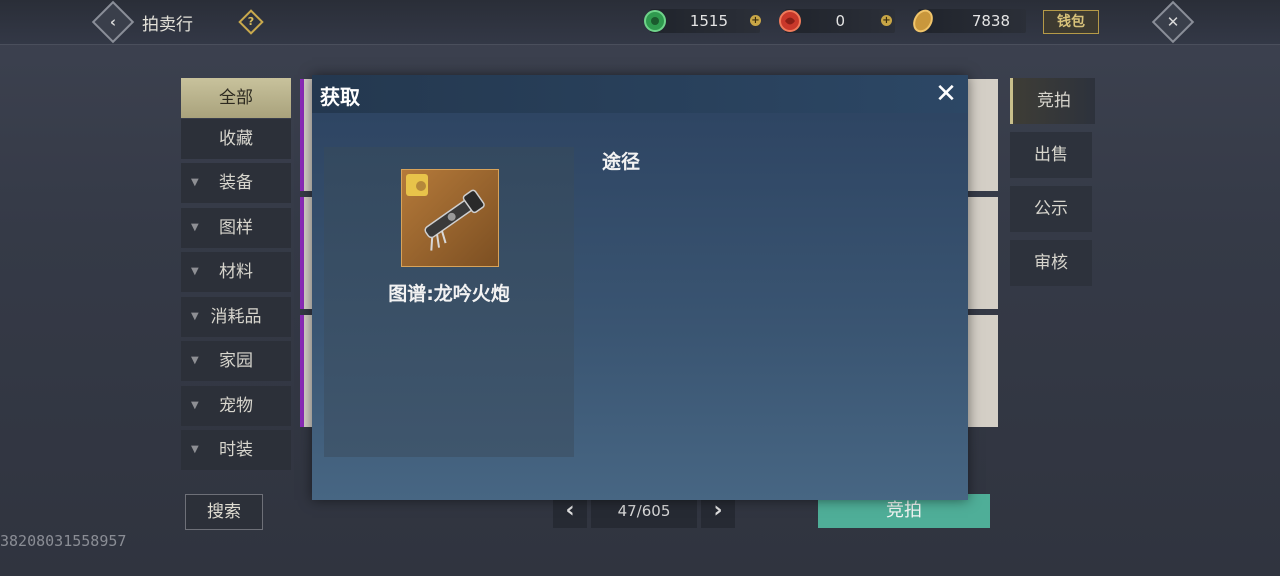 This screenshot has height=576, width=1280. Describe the element at coordinates (570, 510) in the screenshot. I see `chevron-left-icon: ‹` at that location.